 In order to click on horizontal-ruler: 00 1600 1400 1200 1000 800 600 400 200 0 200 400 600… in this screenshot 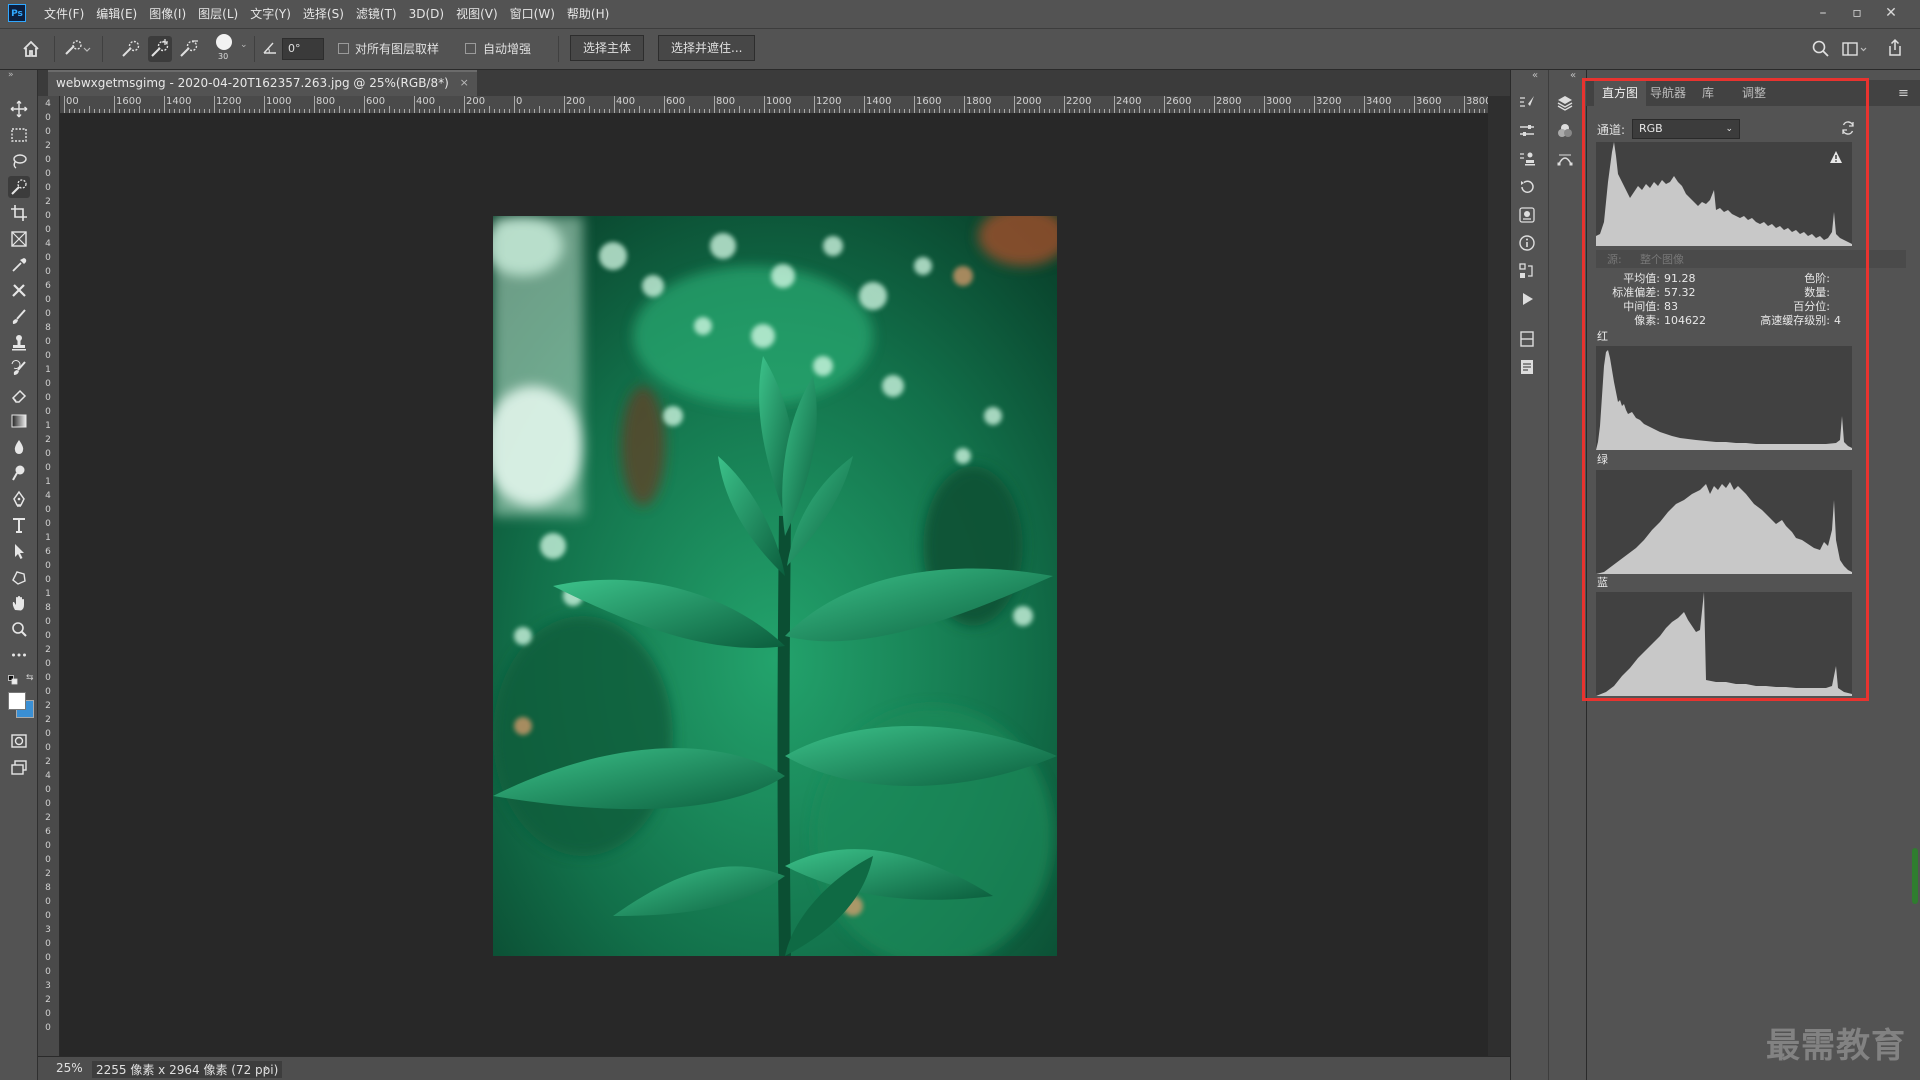, I will do `click(774, 105)`.